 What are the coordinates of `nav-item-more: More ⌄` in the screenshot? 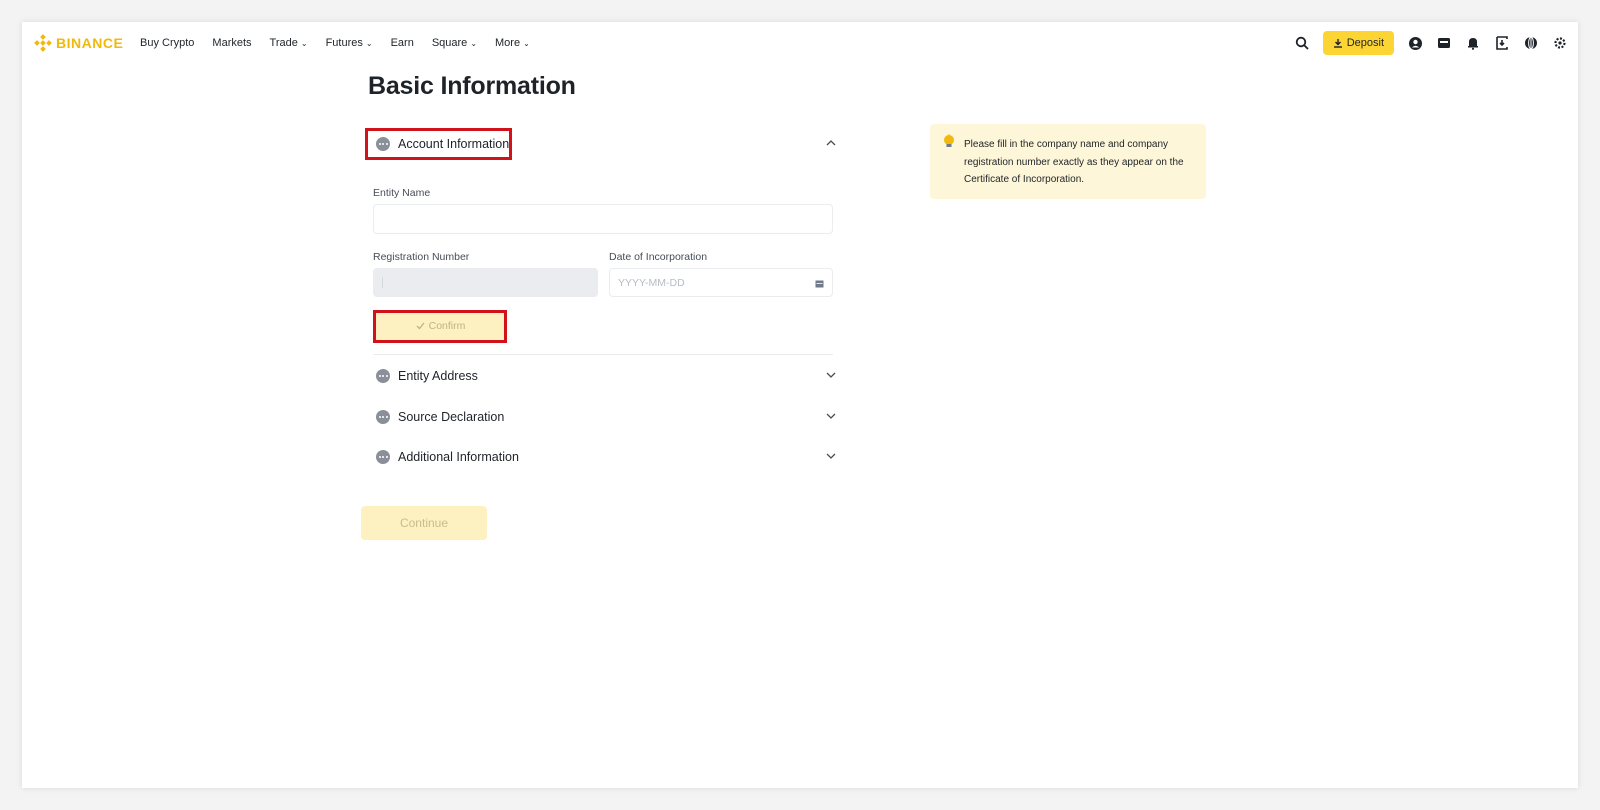 It's located at (512, 43).